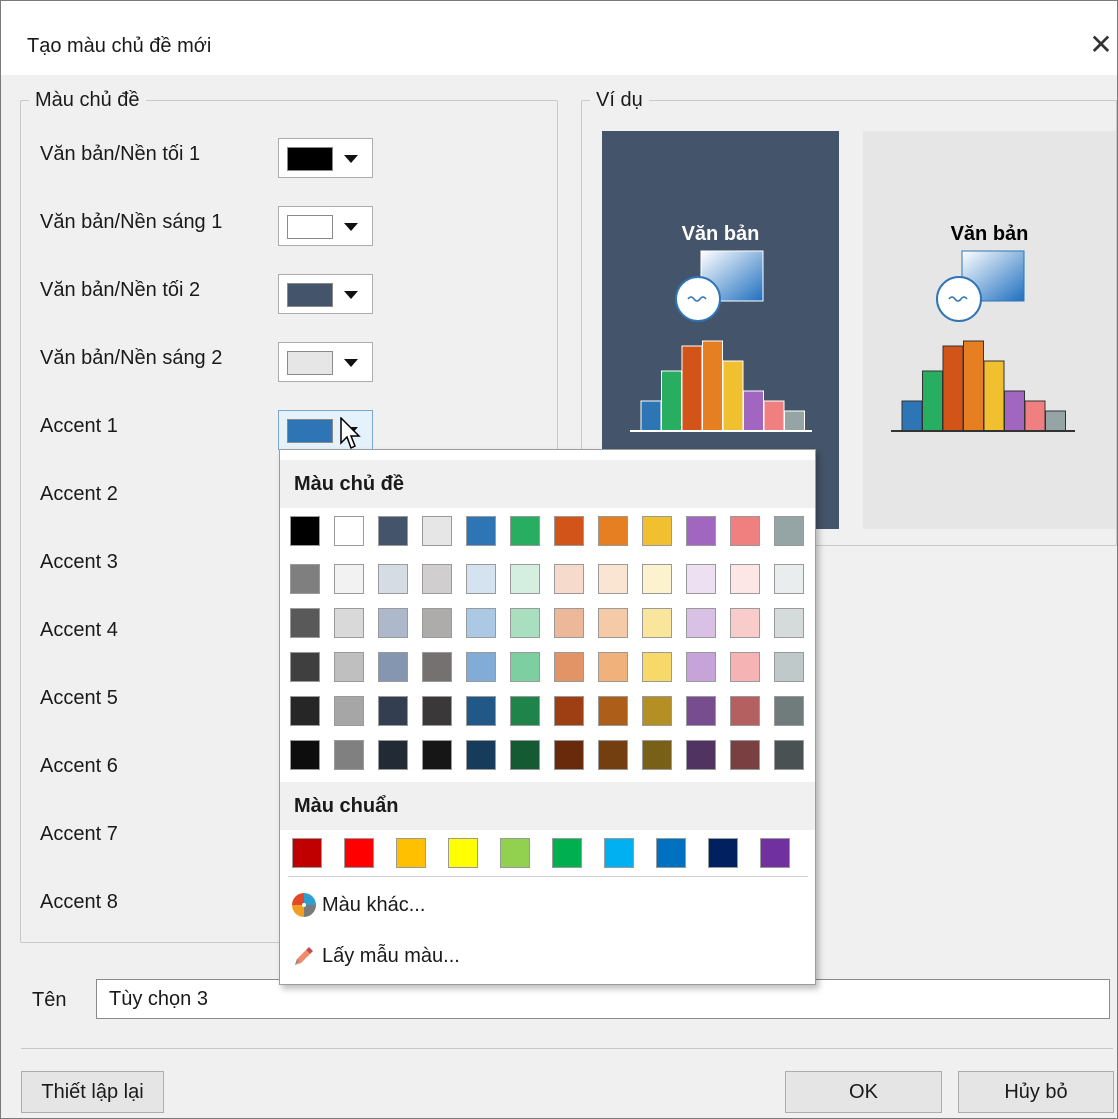 The image size is (1118, 1119). What do you see at coordinates (559, 38) in the screenshot?
I see `title-bar: Tạo màu chủ đề mới ✕` at bounding box center [559, 38].